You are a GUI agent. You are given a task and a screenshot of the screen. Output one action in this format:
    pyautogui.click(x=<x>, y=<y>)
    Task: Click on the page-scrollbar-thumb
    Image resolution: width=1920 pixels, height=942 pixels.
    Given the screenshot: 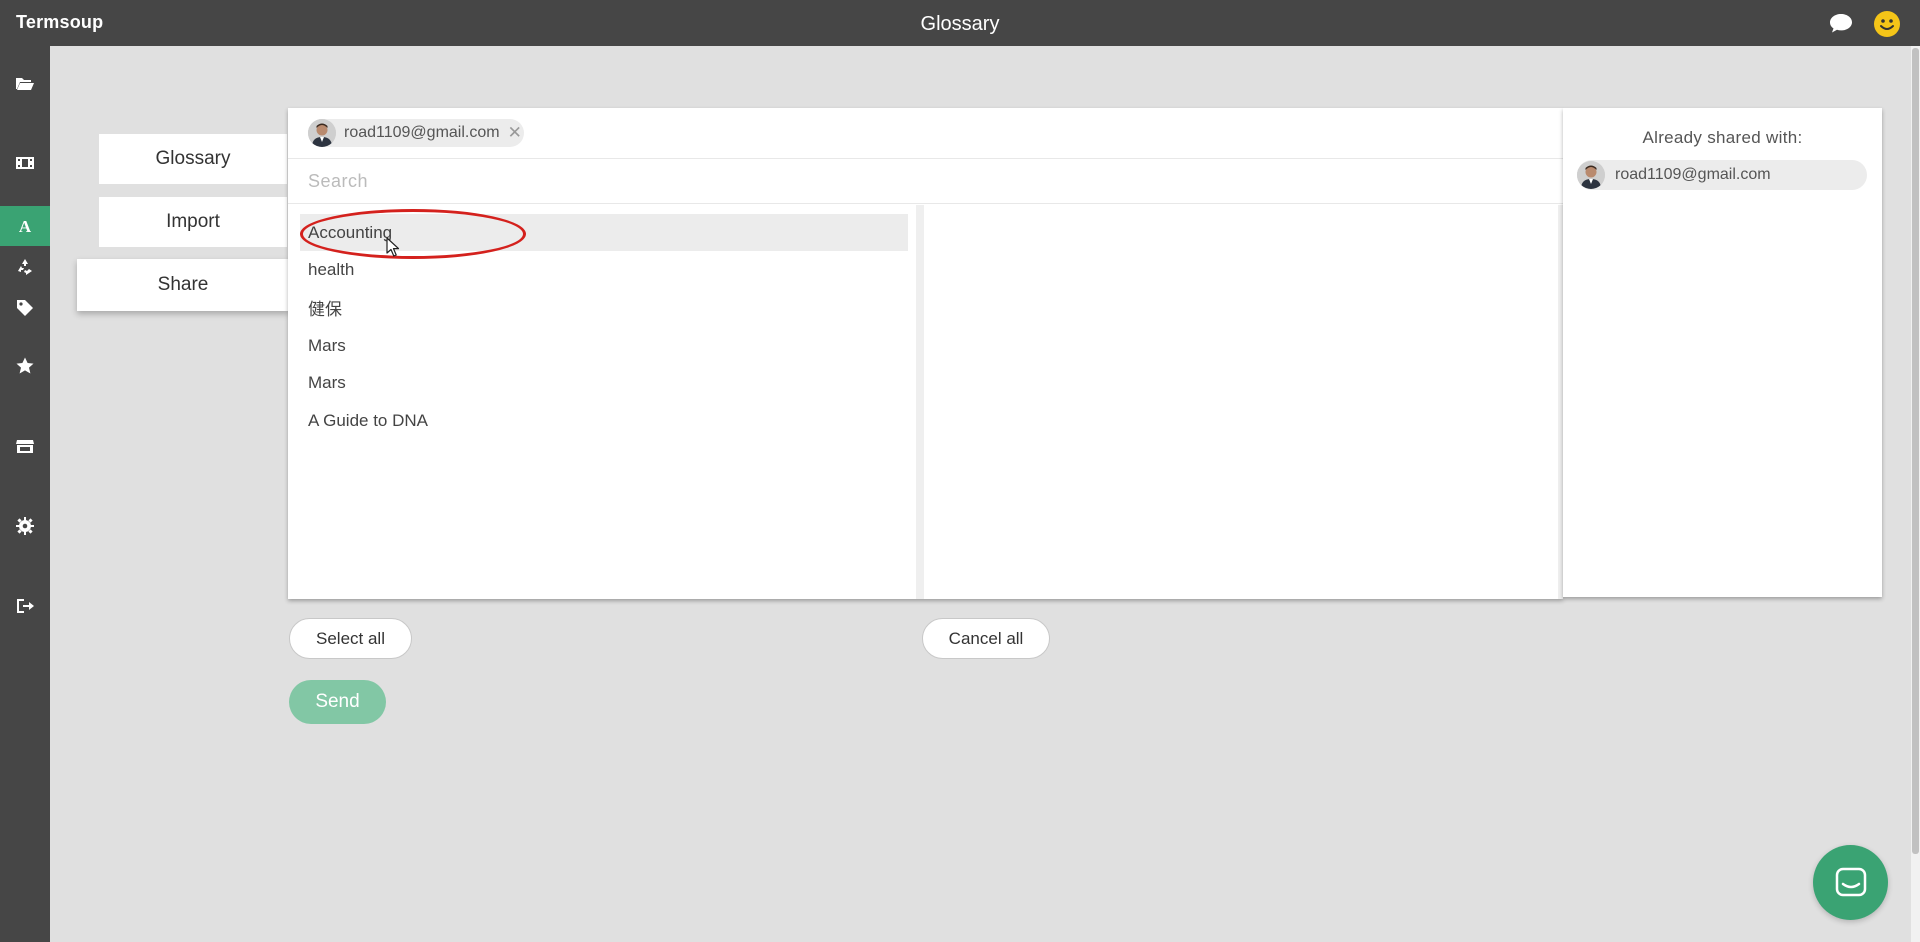 What is the action you would take?
    pyautogui.click(x=1915, y=451)
    